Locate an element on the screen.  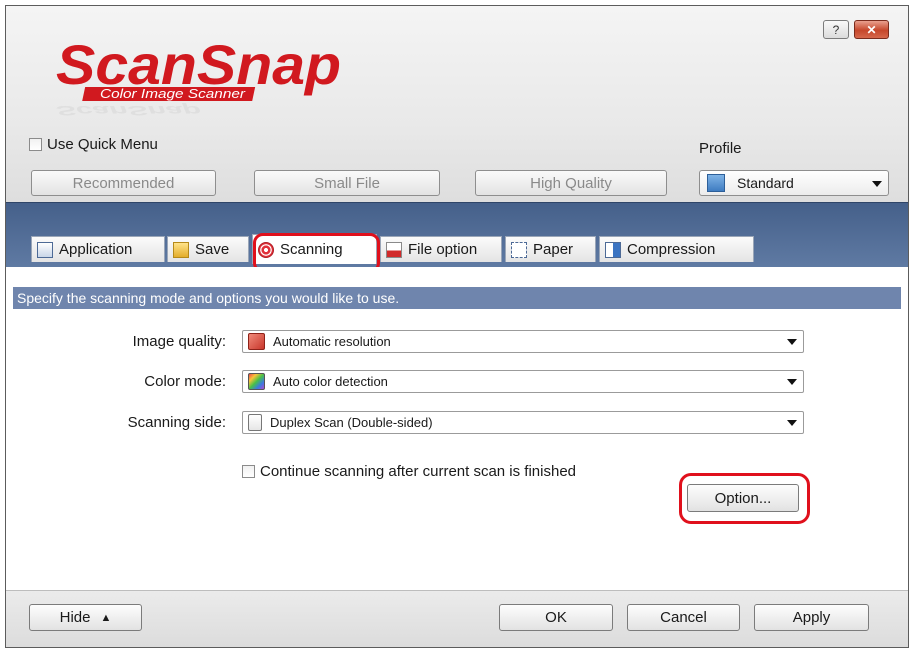
logo-sub-text: Color Image Scanner is located at coordinates (173, 93).